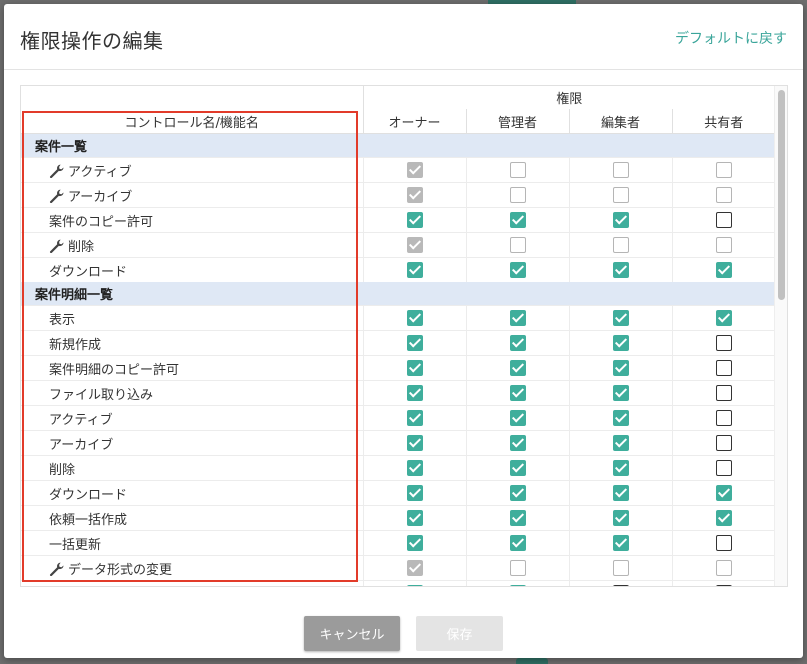  What do you see at coordinates (75, 545) in the screenshot?
I see `control-name-label: 一括更新` at bounding box center [75, 545].